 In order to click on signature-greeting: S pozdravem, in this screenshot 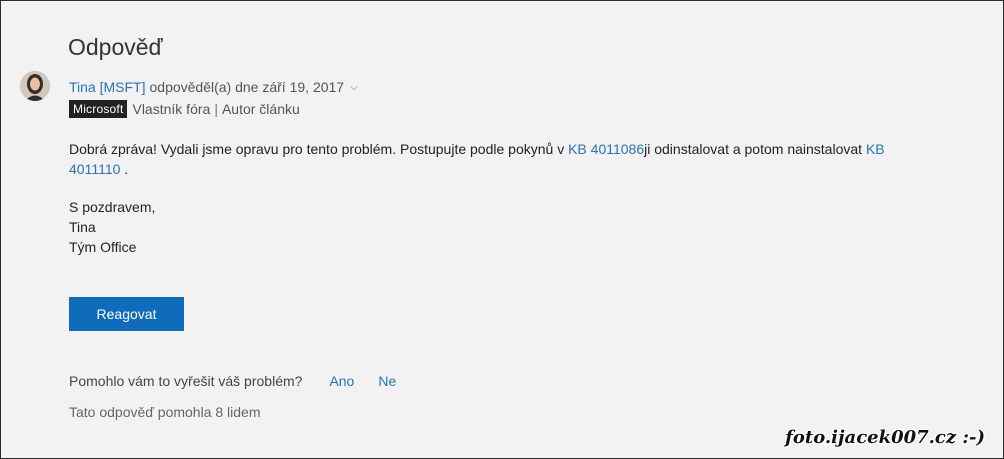, I will do `click(112, 207)`.